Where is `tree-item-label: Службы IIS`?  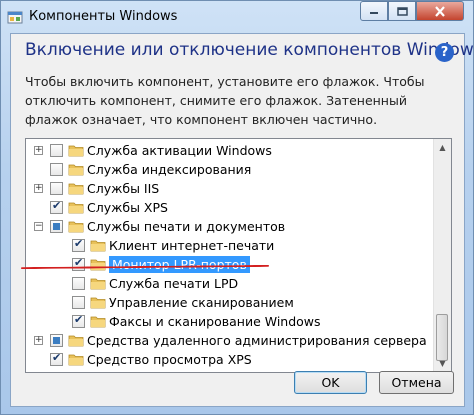
tree-item-label: Службы IIS is located at coordinates (123, 188).